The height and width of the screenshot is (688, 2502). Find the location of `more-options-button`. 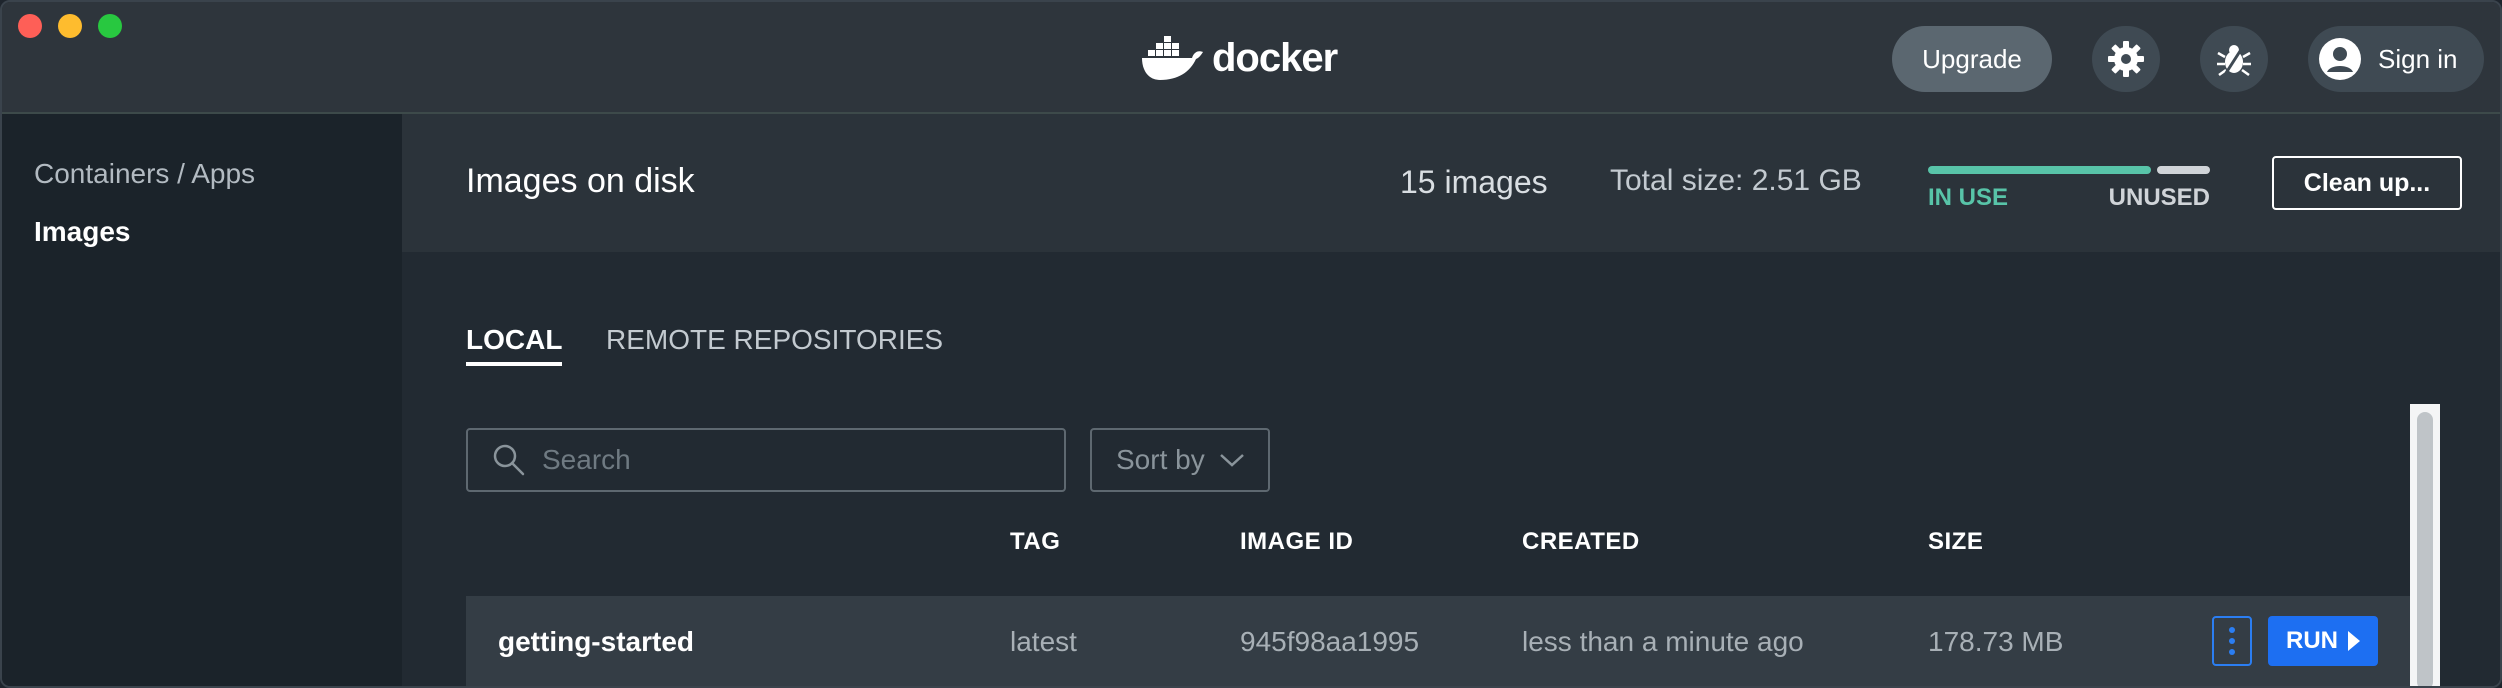

more-options-button is located at coordinates (2232, 641).